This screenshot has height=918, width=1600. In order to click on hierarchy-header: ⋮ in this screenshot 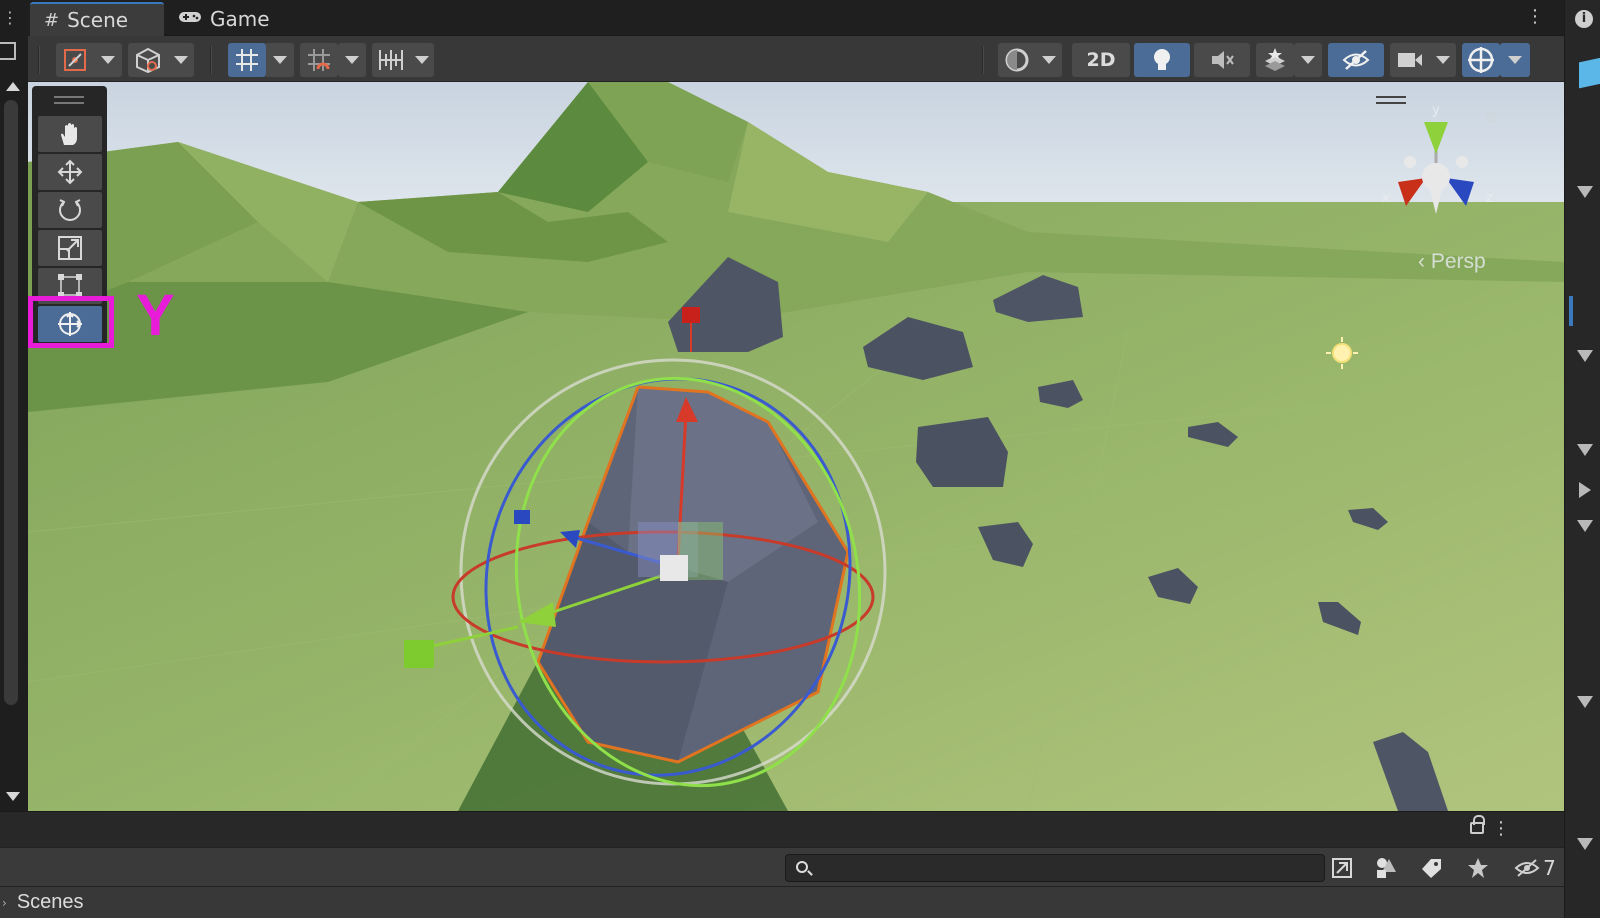, I will do `click(782, 829)`.